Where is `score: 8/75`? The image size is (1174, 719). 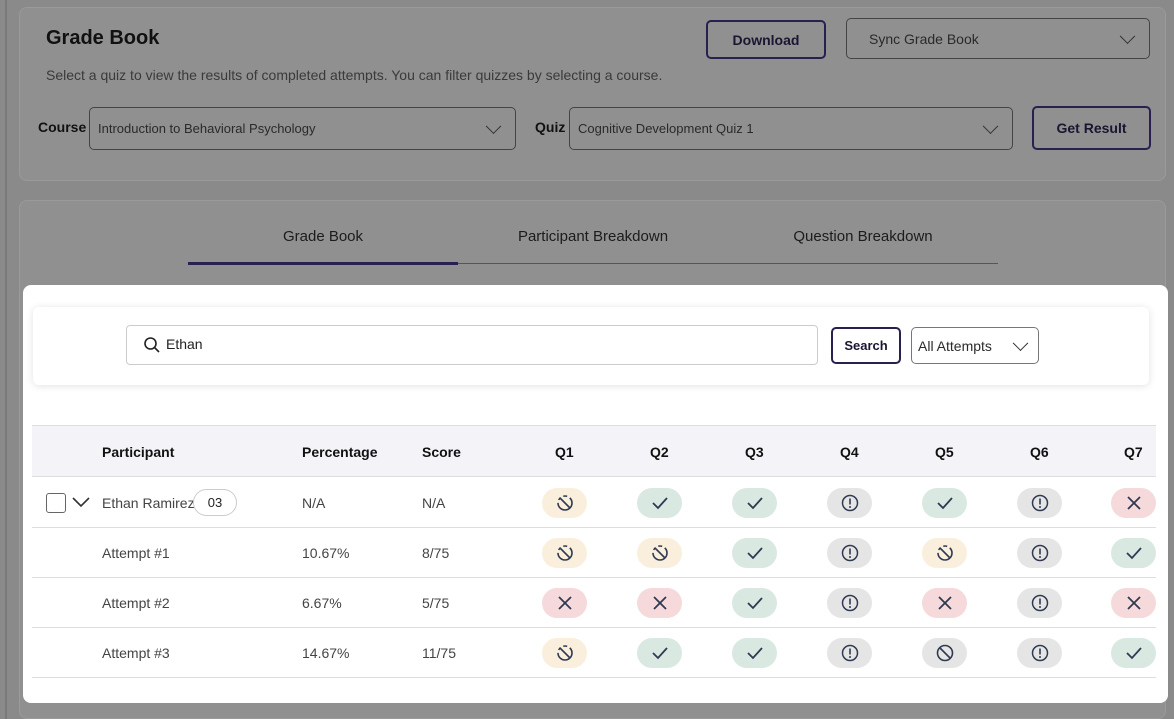 score: 8/75 is located at coordinates (436, 553).